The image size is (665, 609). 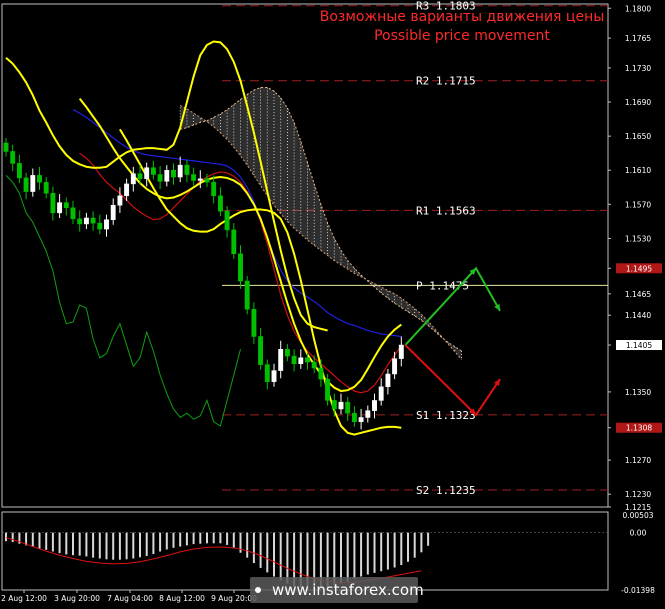 I want to click on price-tick-label: 1.1730, so click(x=638, y=68).